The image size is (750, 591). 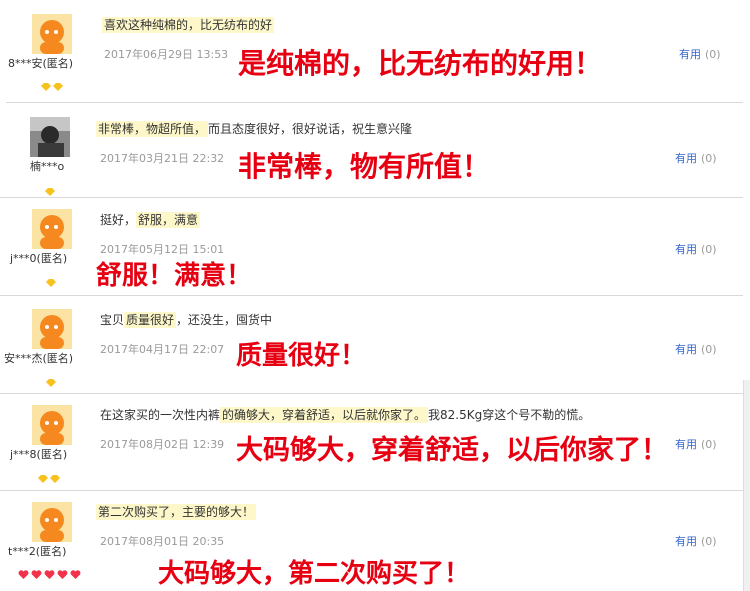 I want to click on overlay-caption: 质量很好！, so click(x=301, y=356).